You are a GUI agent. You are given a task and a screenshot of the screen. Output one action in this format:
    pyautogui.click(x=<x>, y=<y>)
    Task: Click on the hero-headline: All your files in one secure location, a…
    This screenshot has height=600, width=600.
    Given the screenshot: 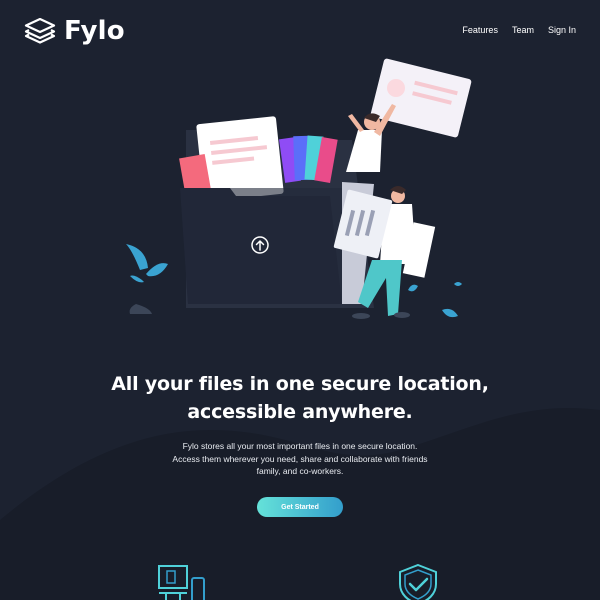 What is the action you would take?
    pyautogui.click(x=300, y=398)
    